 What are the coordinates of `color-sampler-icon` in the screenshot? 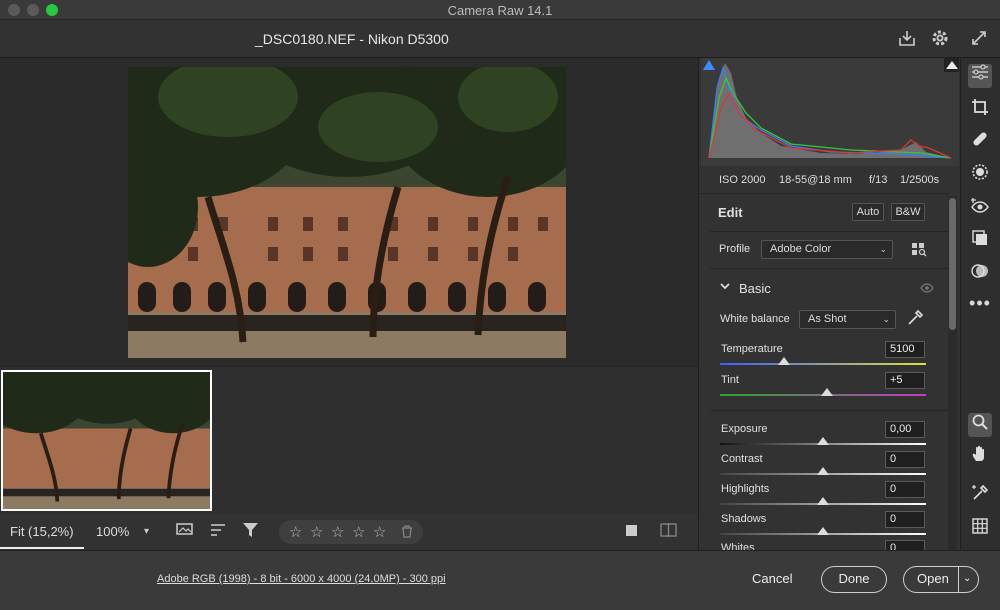 It's located at (980, 496).